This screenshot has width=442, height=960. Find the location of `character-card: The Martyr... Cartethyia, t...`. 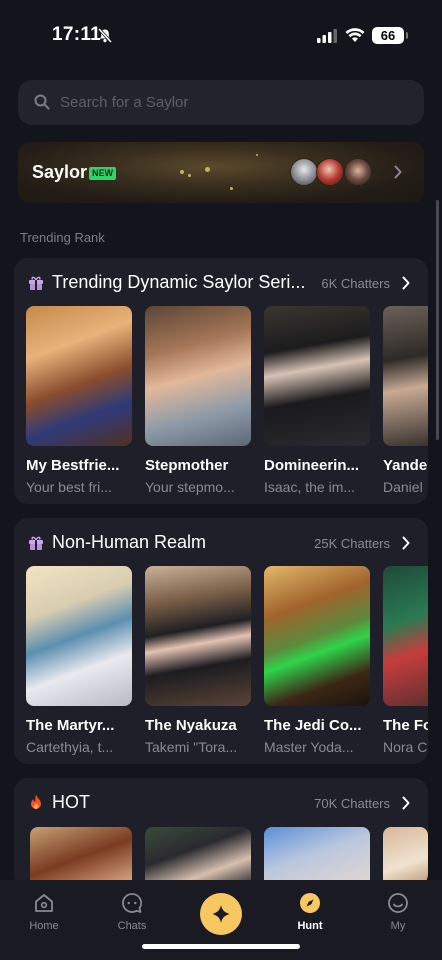

character-card: The Martyr... Cartethyia, t... is located at coordinates (79, 660).